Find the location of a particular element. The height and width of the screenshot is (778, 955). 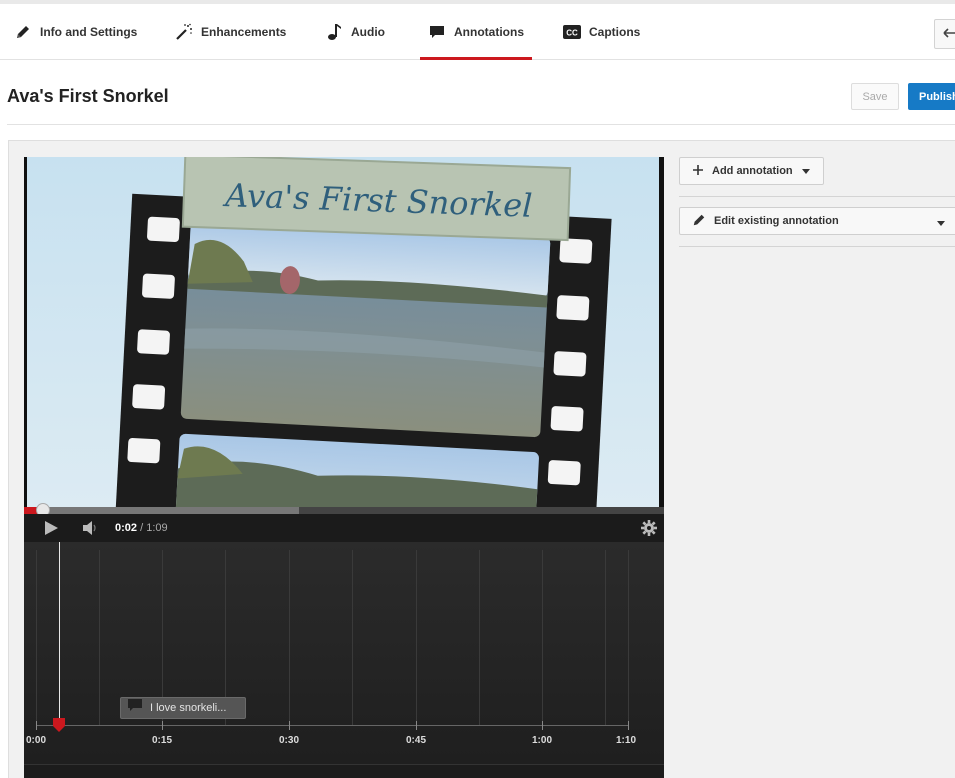

tab-enhancements: Enhancements is located at coordinates (230, 32).